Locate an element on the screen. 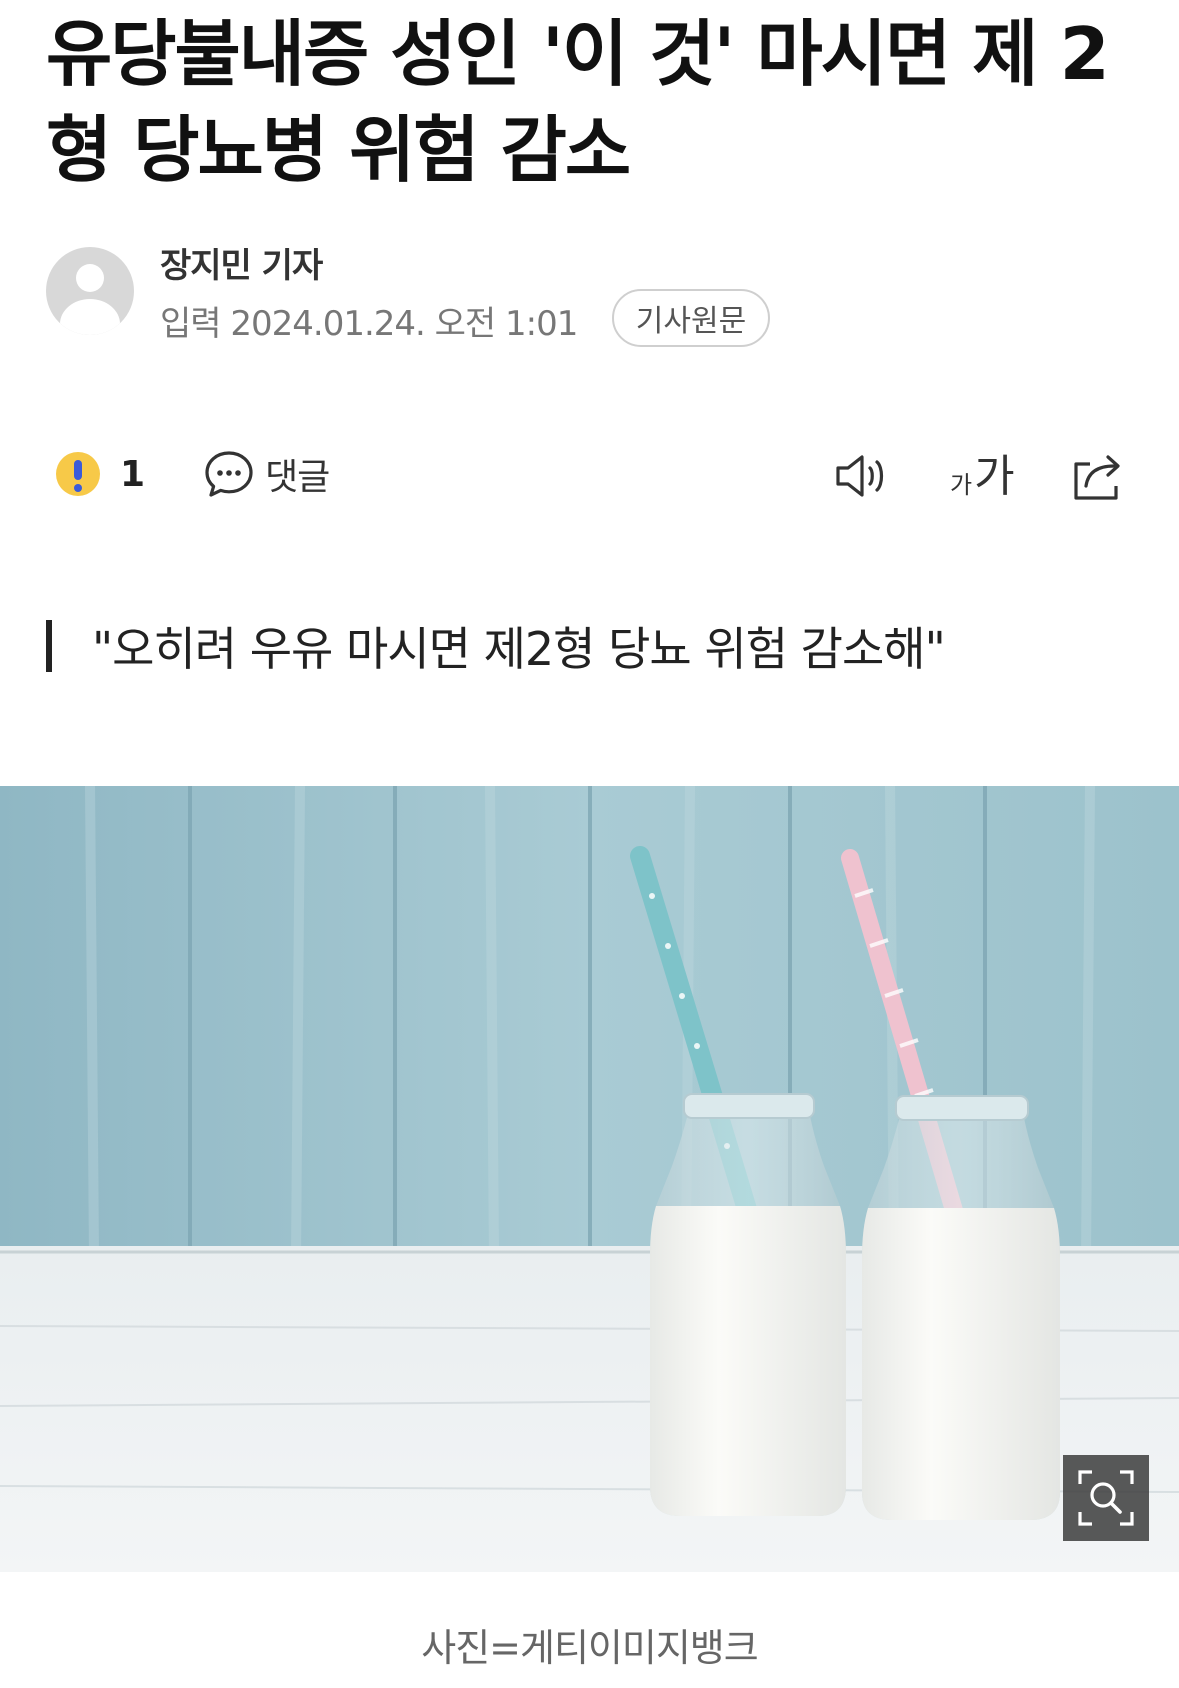  font-size-button: 가 가 is located at coordinates (982, 476).